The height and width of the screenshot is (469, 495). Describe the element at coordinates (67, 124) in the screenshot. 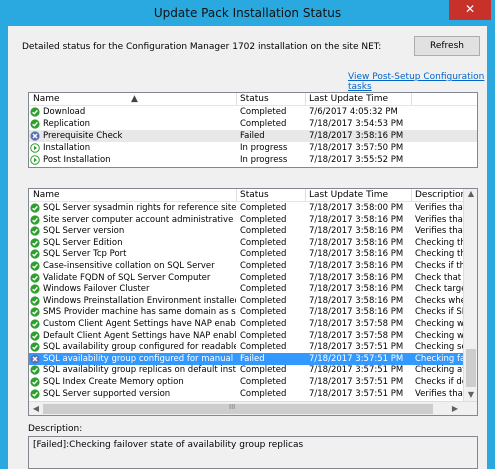

I see `cell-name: Replication` at that location.